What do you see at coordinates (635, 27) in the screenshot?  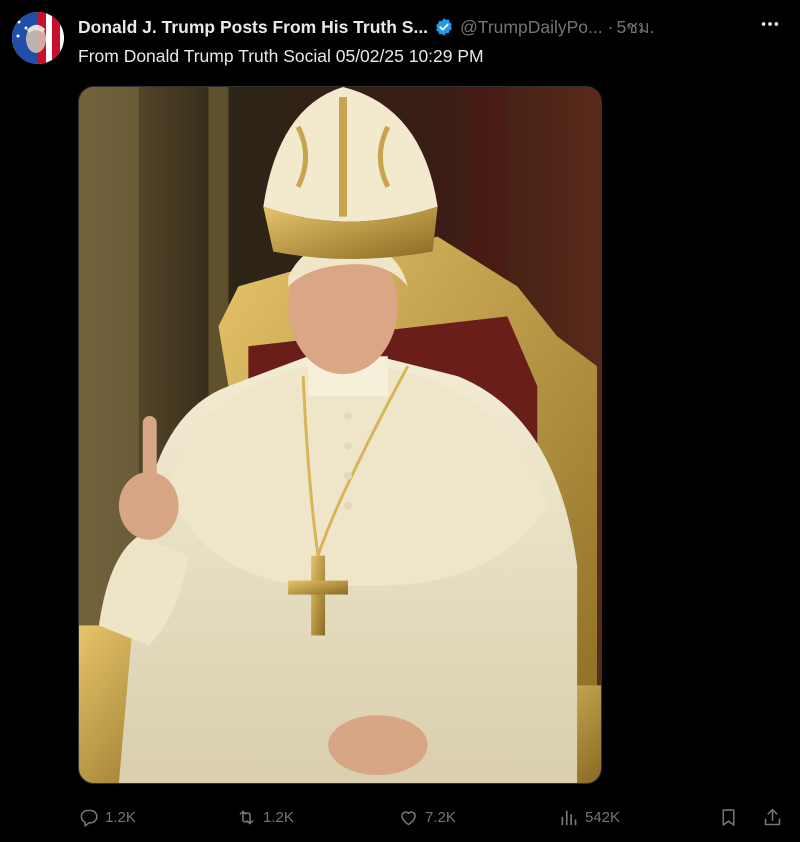 I see `post-time: 5ชม.` at bounding box center [635, 27].